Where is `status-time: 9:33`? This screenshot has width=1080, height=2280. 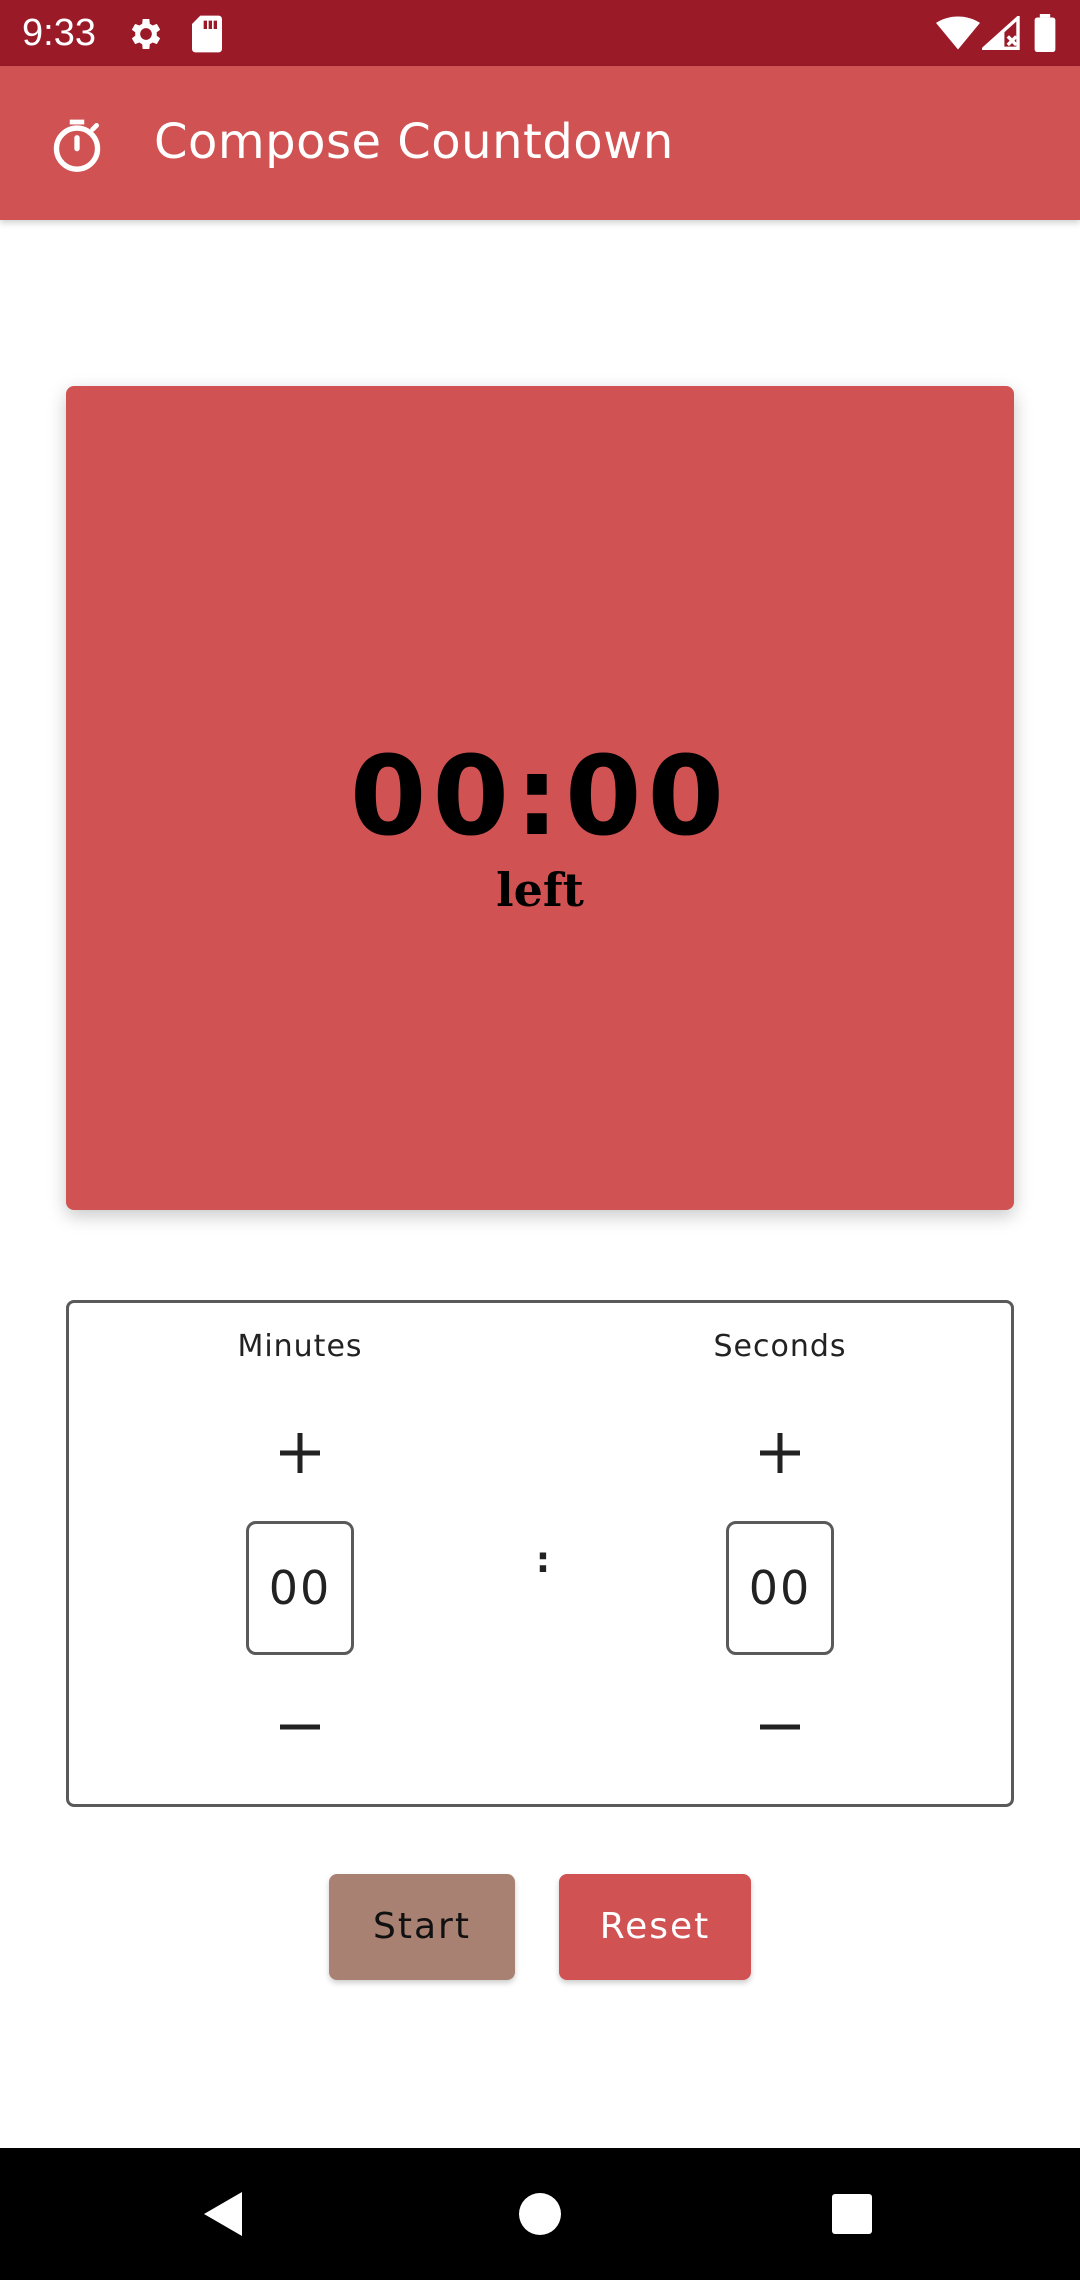
status-time: 9:33 is located at coordinates (59, 33).